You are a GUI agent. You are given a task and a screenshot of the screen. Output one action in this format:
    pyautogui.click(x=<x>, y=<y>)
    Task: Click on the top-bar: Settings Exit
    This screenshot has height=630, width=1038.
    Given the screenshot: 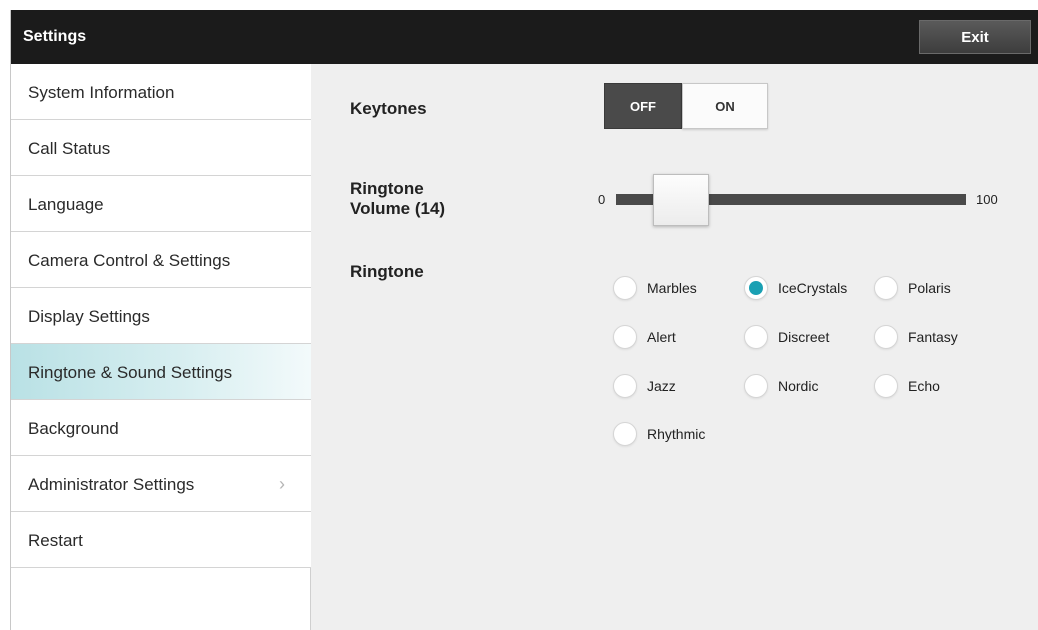 What is the action you would take?
    pyautogui.click(x=524, y=37)
    